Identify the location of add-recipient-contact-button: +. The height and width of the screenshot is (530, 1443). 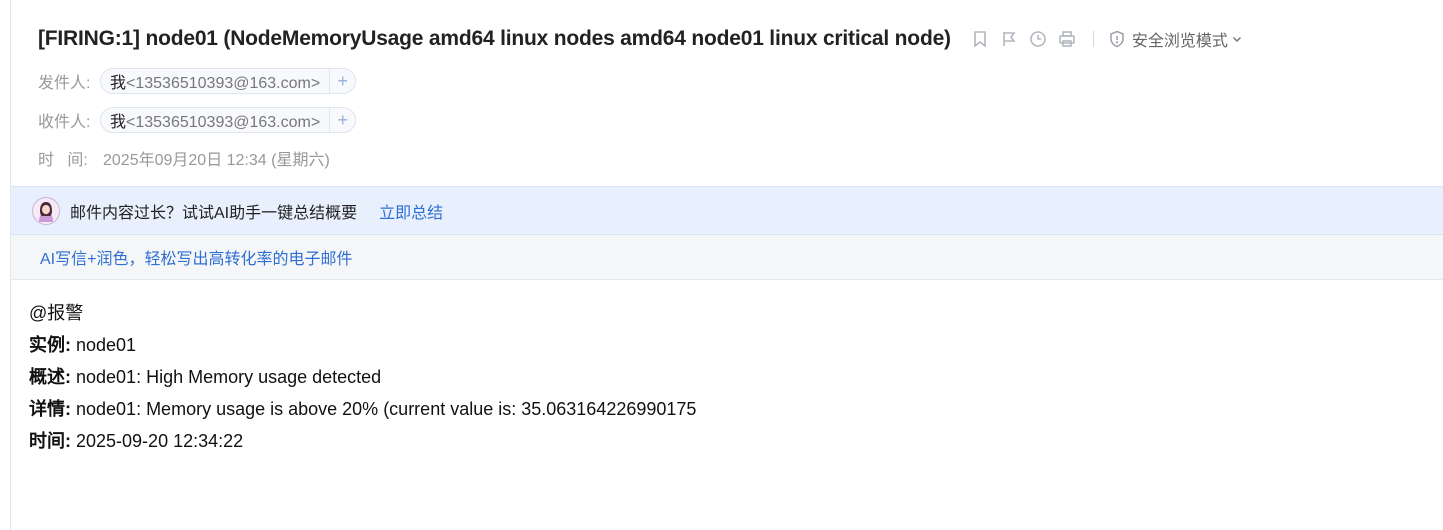
(342, 120).